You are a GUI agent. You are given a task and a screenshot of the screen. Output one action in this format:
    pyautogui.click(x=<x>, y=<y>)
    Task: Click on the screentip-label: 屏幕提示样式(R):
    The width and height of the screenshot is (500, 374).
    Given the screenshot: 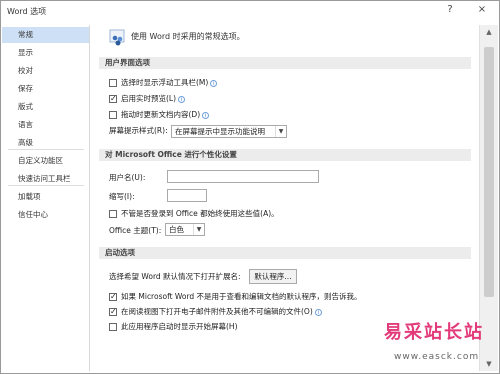 What is the action you would take?
    pyautogui.click(x=138, y=130)
    